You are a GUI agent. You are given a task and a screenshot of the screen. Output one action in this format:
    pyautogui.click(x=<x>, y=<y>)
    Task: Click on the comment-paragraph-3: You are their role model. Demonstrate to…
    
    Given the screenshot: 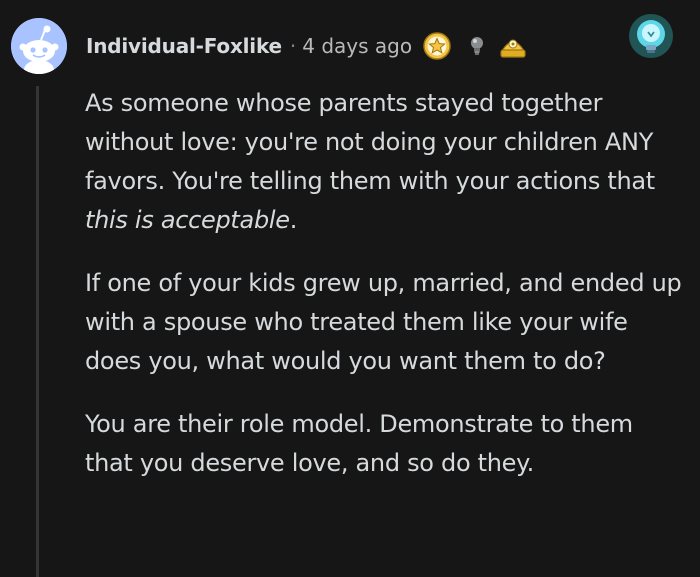 What is the action you would take?
    pyautogui.click(x=359, y=443)
    